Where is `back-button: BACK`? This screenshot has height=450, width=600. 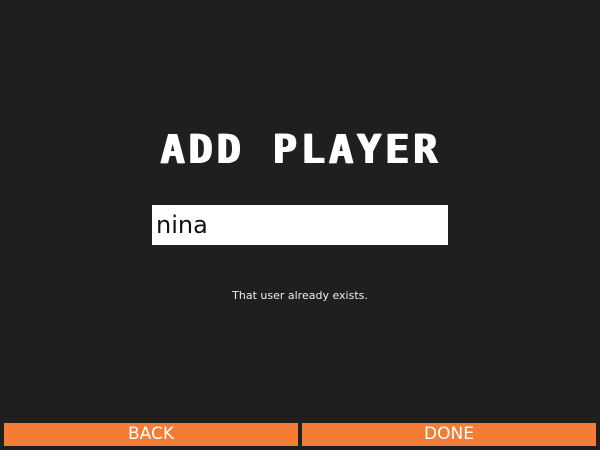
back-button: BACK is located at coordinates (151, 434).